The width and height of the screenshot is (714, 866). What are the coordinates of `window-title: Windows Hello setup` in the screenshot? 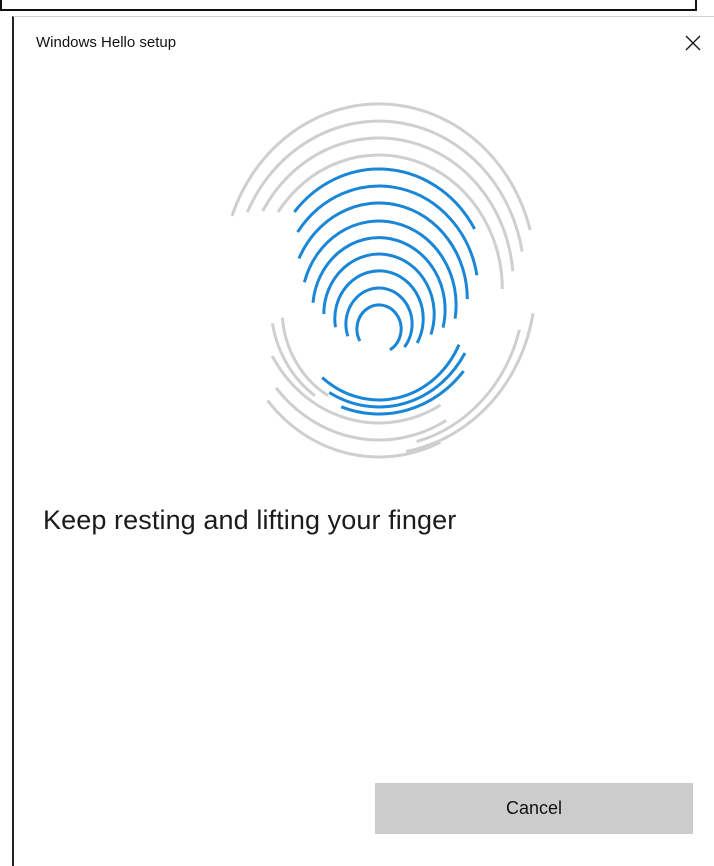 It's located at (106, 42).